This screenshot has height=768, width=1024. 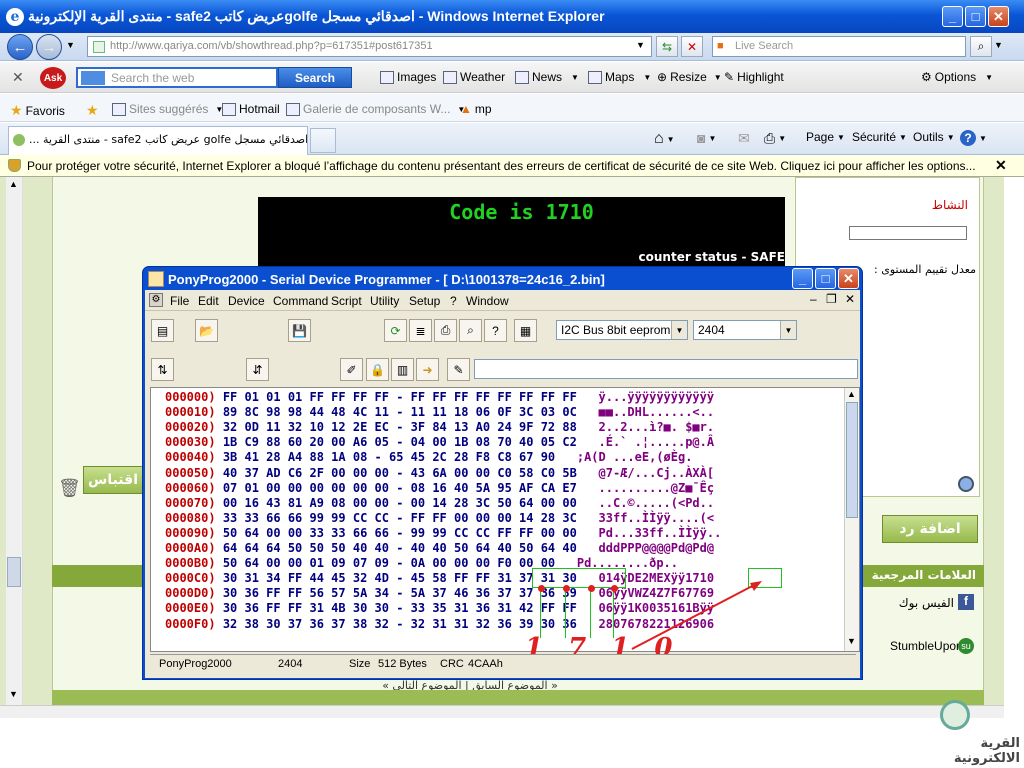 I want to click on home-button: ⌂ ▼, so click(x=664, y=139).